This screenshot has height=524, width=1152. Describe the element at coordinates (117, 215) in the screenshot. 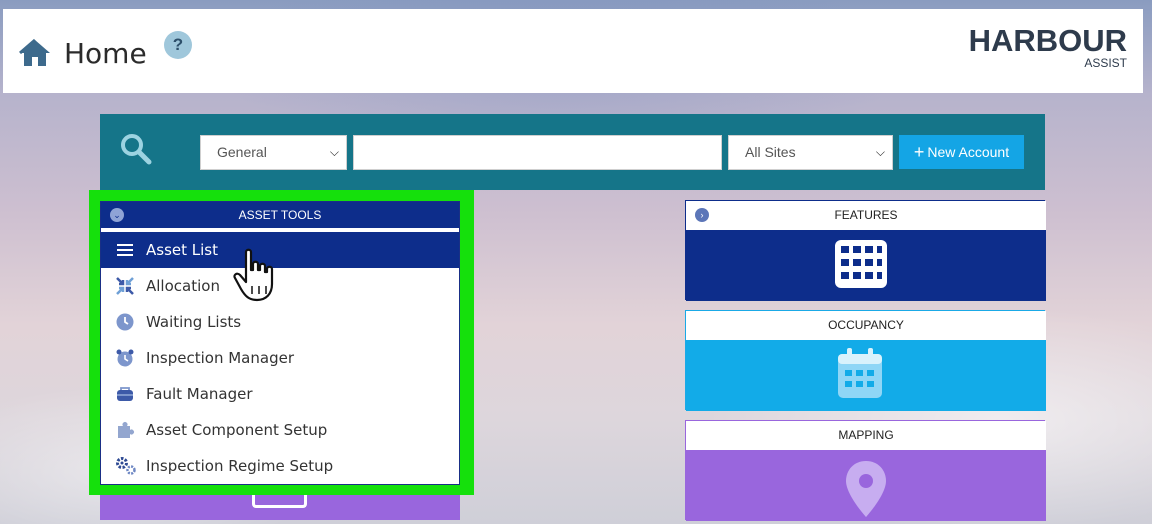

I see `collapse-icon: ⌄` at that location.